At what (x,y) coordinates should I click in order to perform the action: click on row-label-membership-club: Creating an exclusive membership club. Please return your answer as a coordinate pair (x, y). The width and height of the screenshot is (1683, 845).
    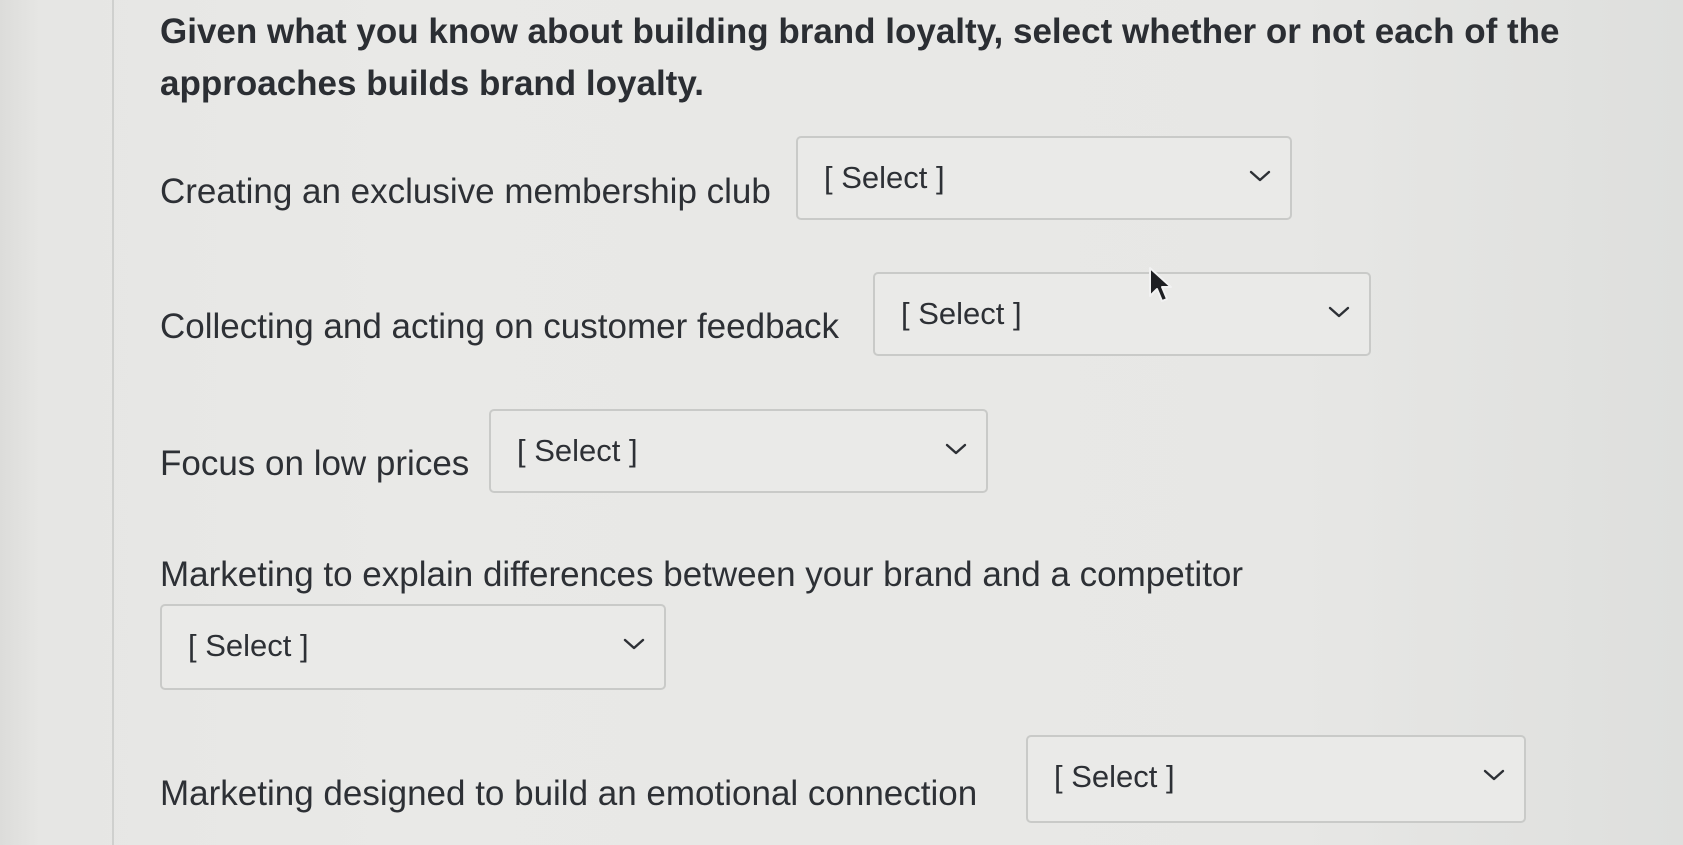
    Looking at the image, I should click on (465, 191).